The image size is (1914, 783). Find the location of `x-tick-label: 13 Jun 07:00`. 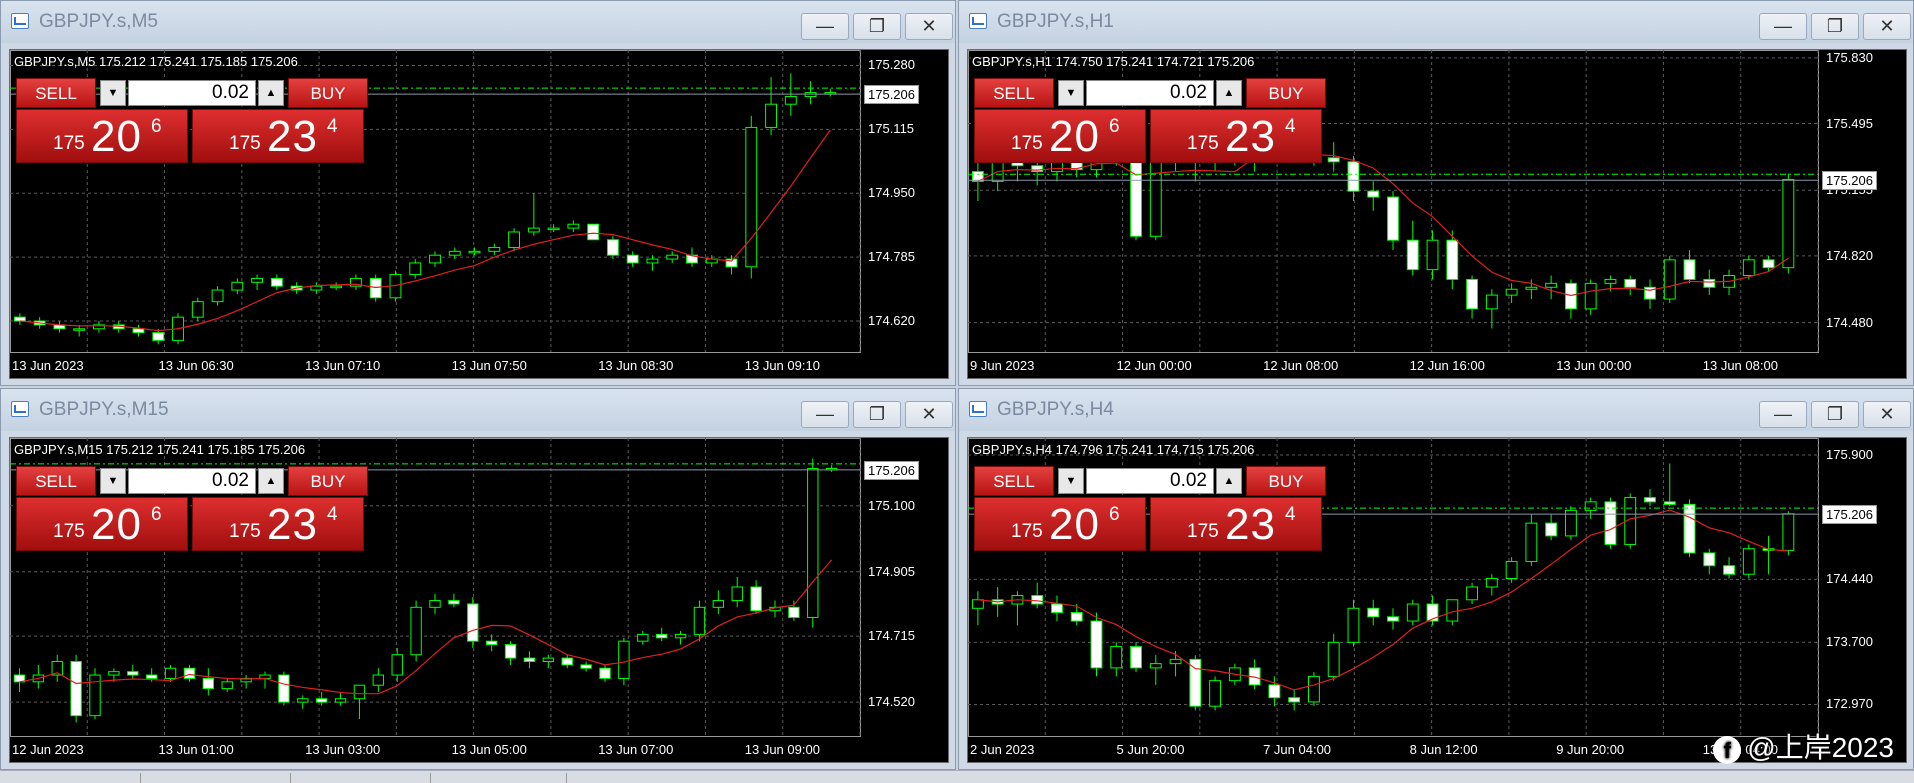

x-tick-label: 13 Jun 07:00 is located at coordinates (636, 749).